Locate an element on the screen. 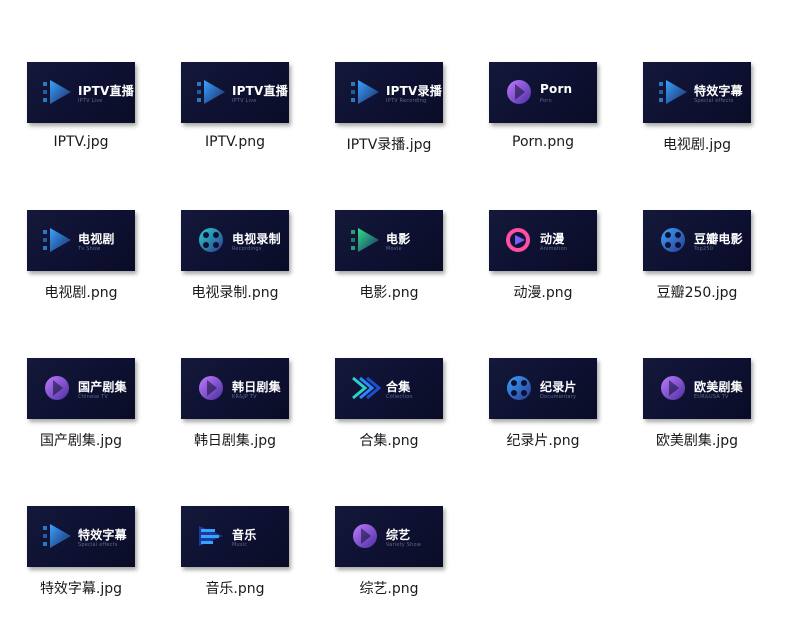 The height and width of the screenshot is (636, 788). thumbnail-title: 音乐 is located at coordinates (244, 535).